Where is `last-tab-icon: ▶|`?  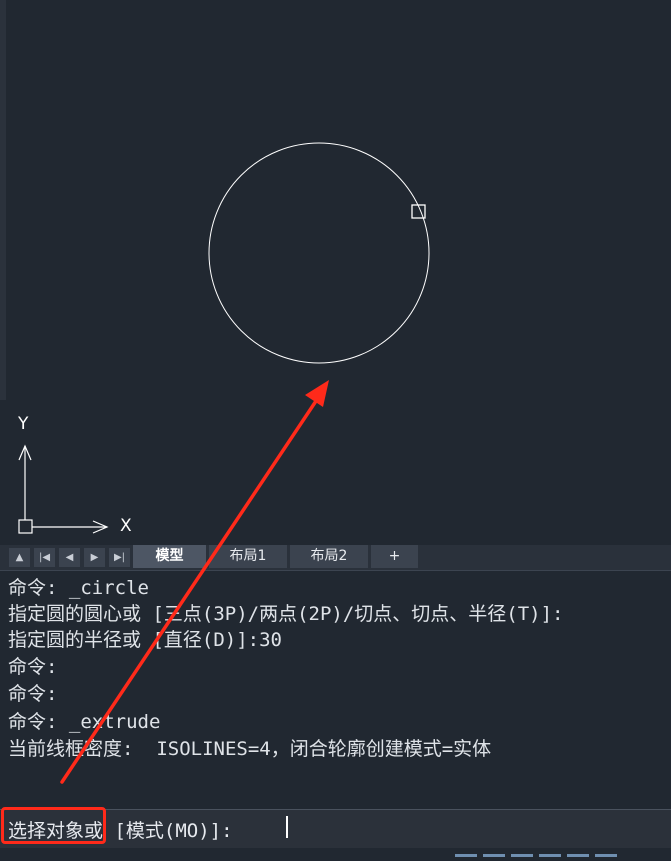
last-tab-icon: ▶| is located at coordinates (119, 557).